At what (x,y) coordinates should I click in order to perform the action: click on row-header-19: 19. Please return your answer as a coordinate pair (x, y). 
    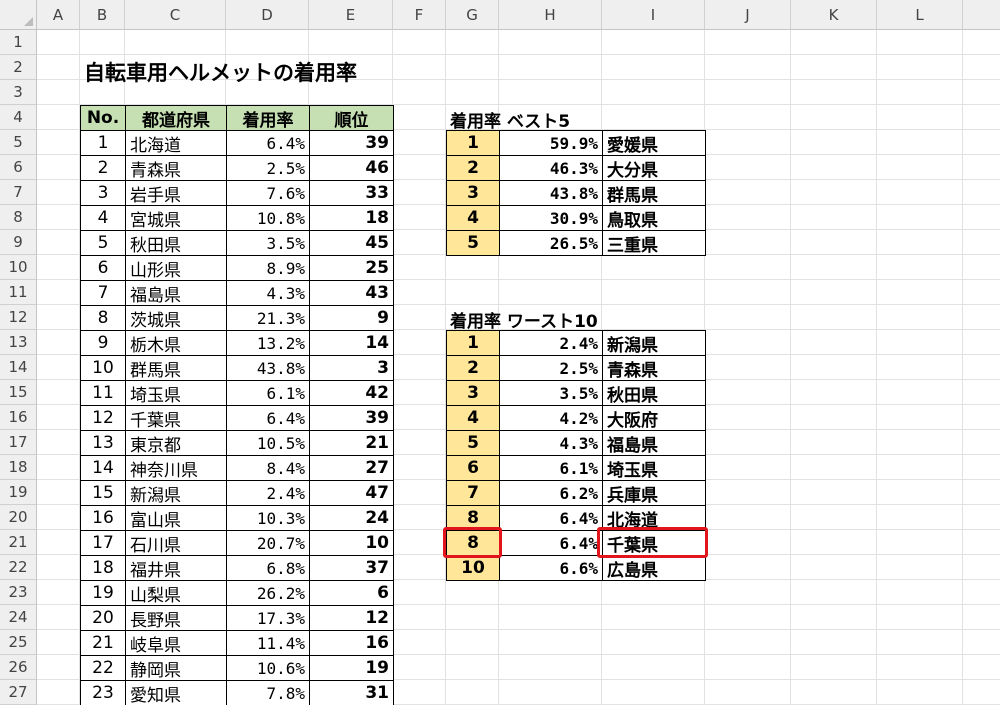
    Looking at the image, I should click on (18, 492).